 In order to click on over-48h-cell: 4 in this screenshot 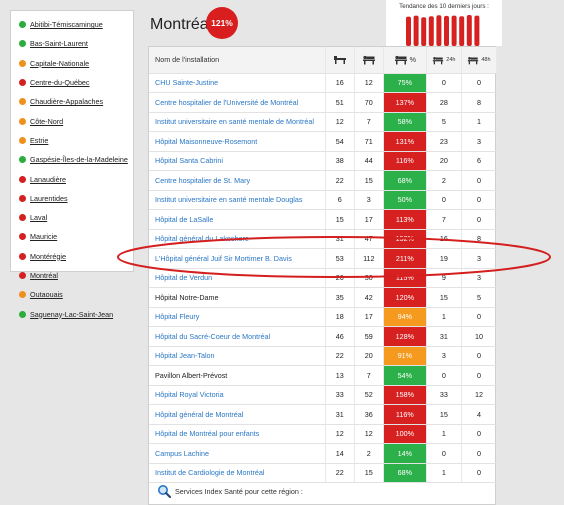, I will do `click(479, 414)`.